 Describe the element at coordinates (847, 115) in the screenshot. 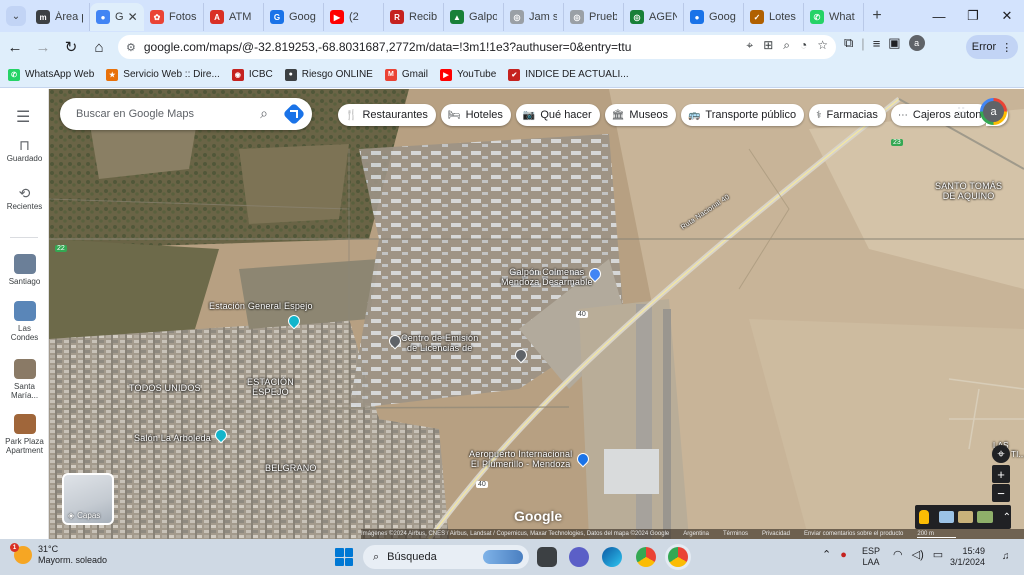

I see `category-chip: ⚕ Farmacias` at that location.